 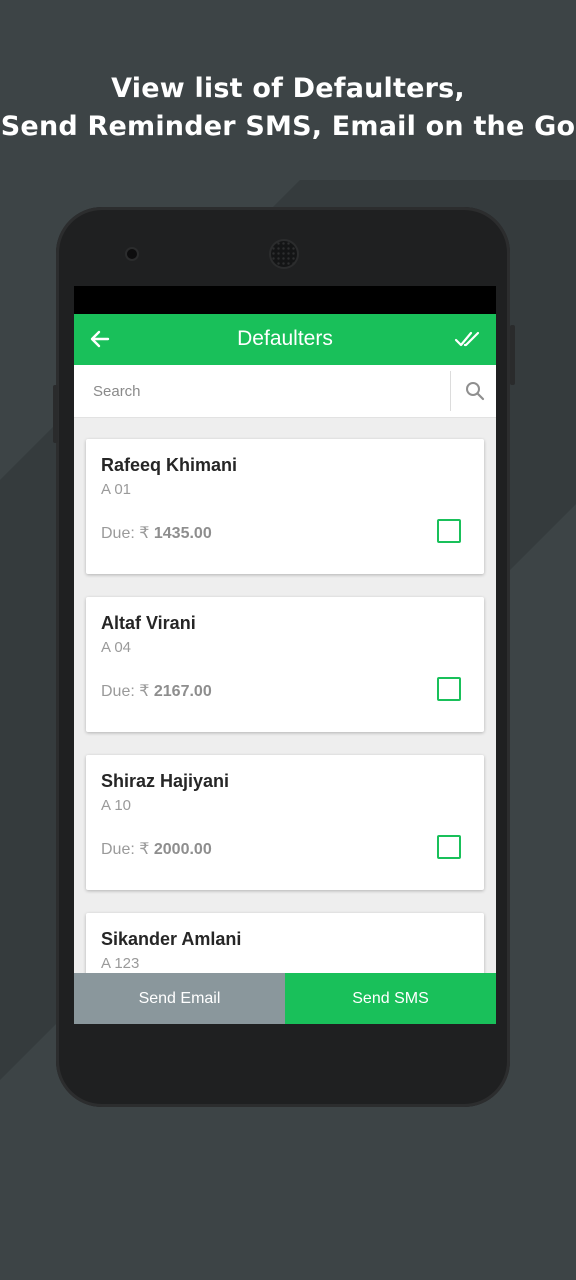 What do you see at coordinates (450, 391) in the screenshot?
I see `search-divider` at bounding box center [450, 391].